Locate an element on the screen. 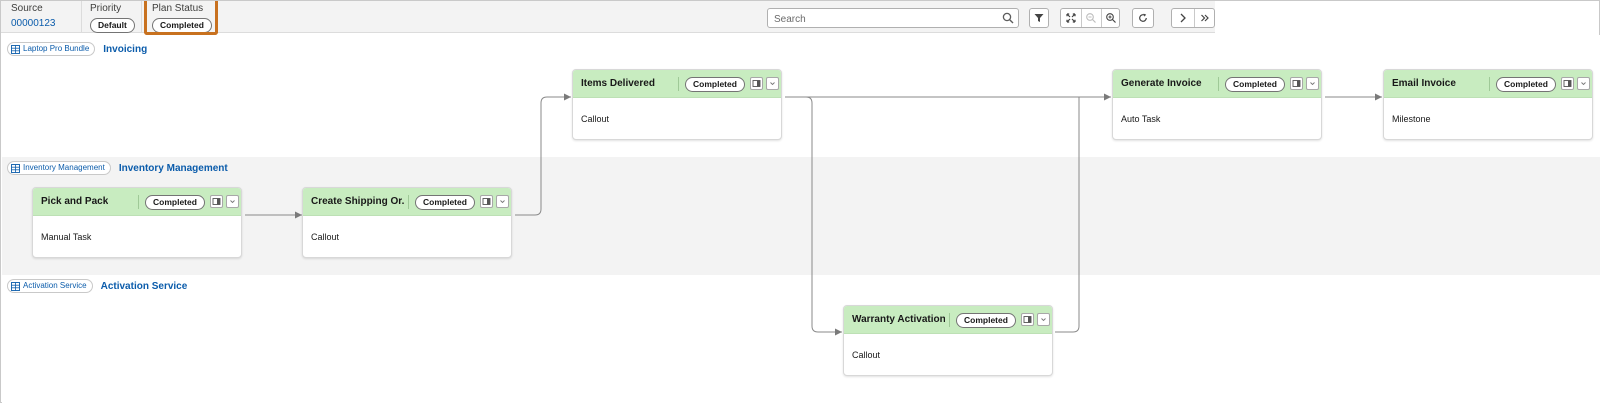  task-card-warranty-activation: Warranty Activation Completed Callout is located at coordinates (948, 340).